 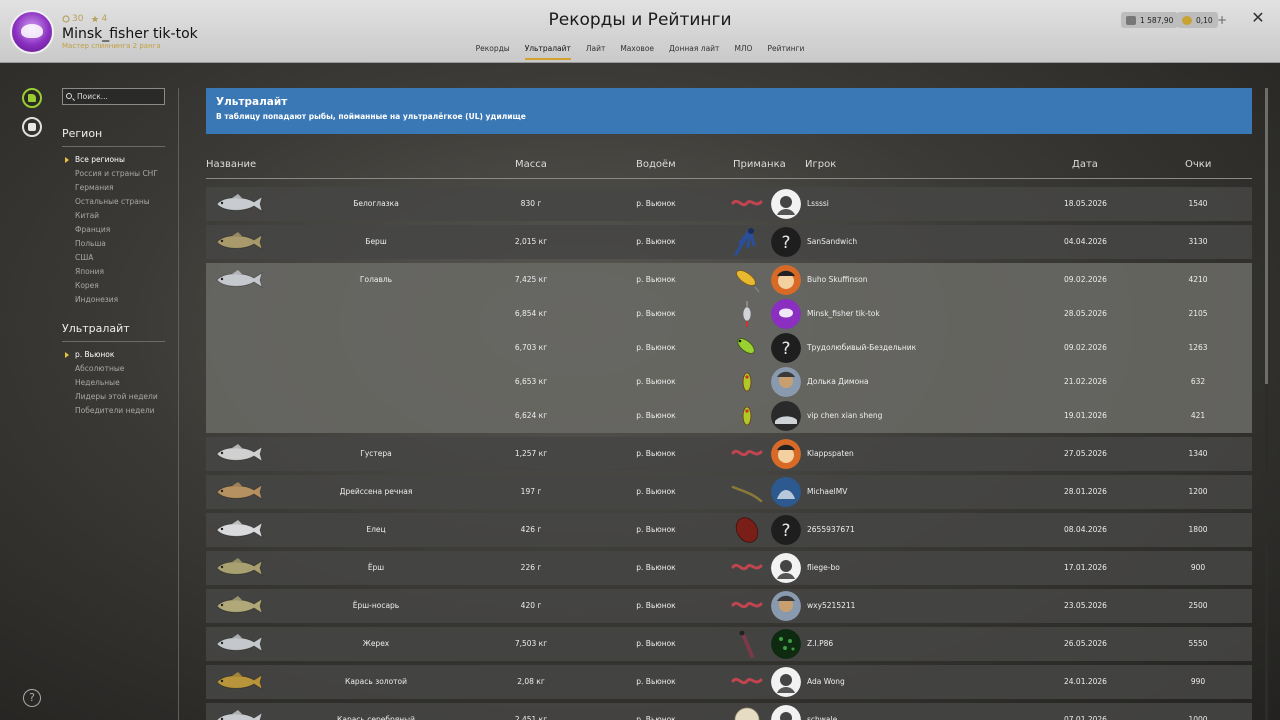 I want to click on close-button: ✕, so click(x=1258, y=18).